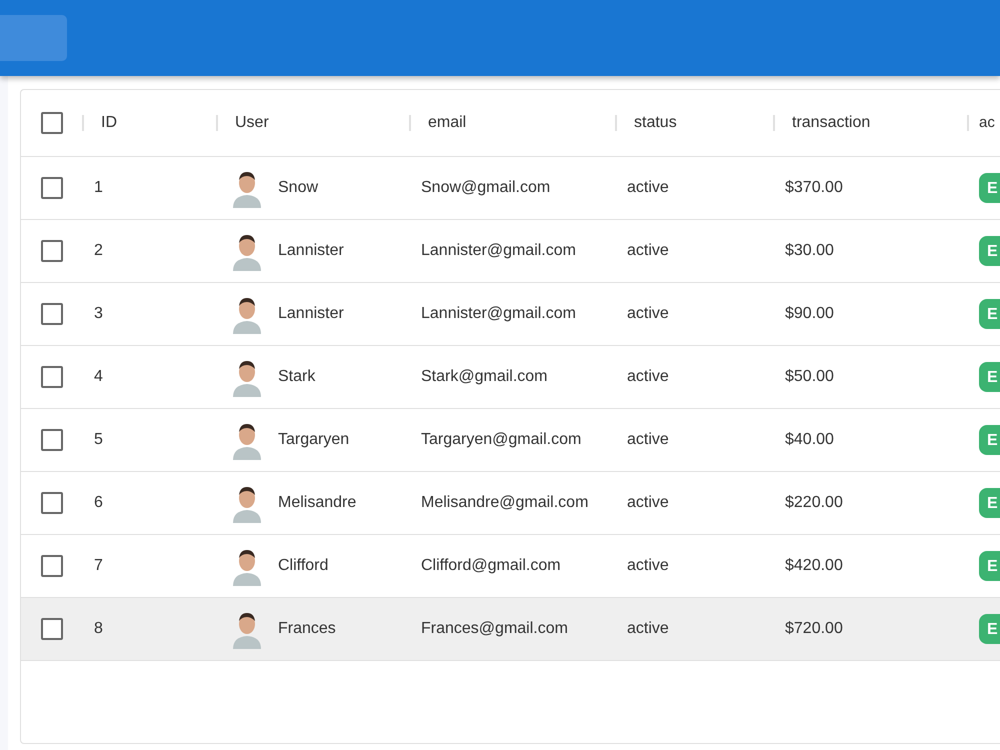  What do you see at coordinates (809, 314) in the screenshot?
I see `transaction-cell-text: $90.00` at bounding box center [809, 314].